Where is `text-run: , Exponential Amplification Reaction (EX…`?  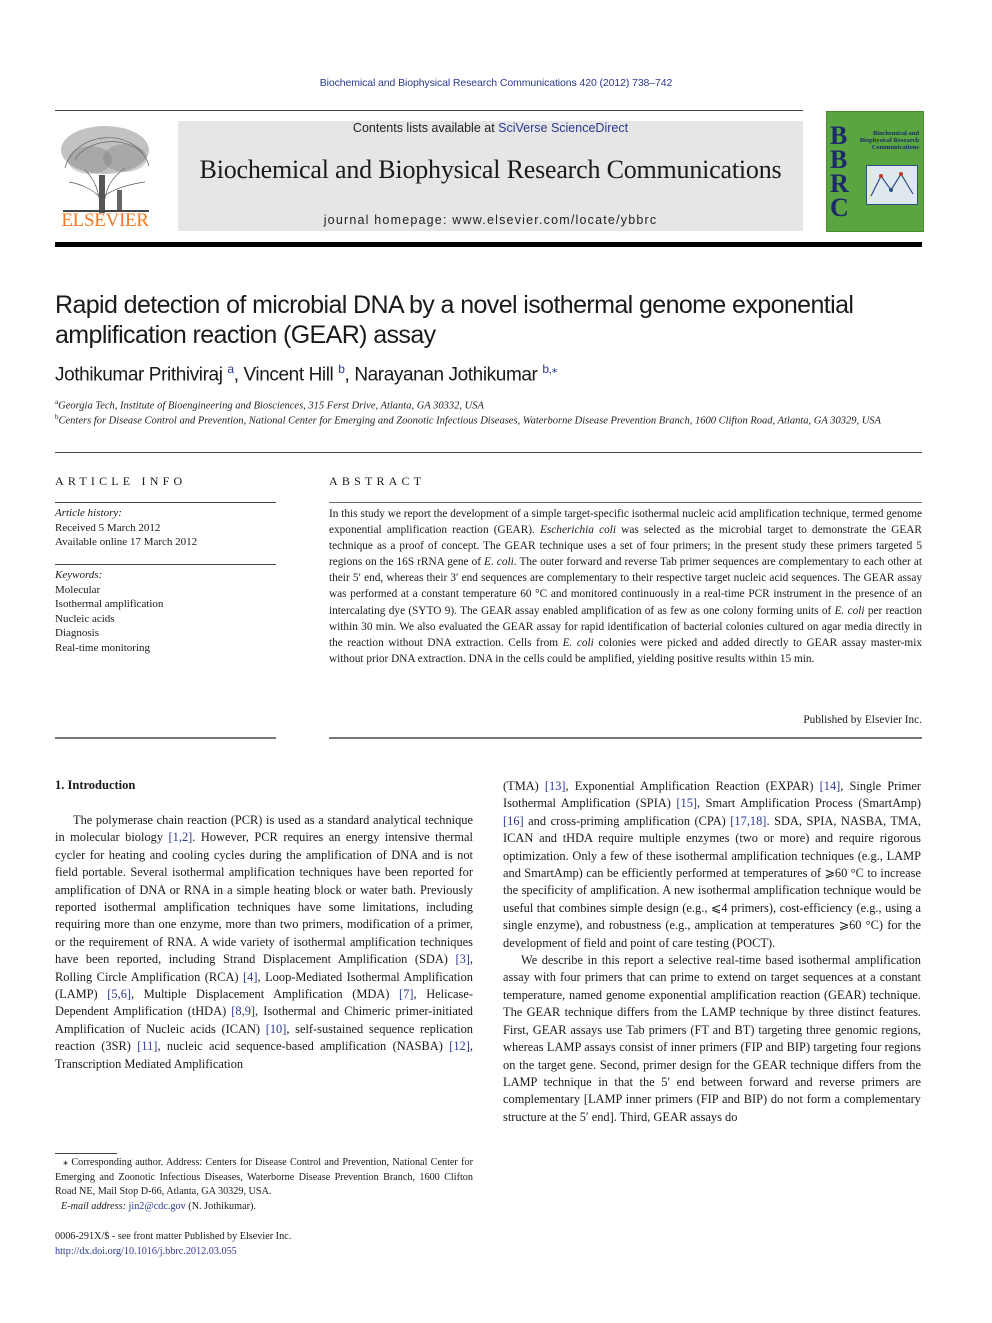
text-run: , Exponential Amplification Reaction (EX… is located at coordinates (692, 786).